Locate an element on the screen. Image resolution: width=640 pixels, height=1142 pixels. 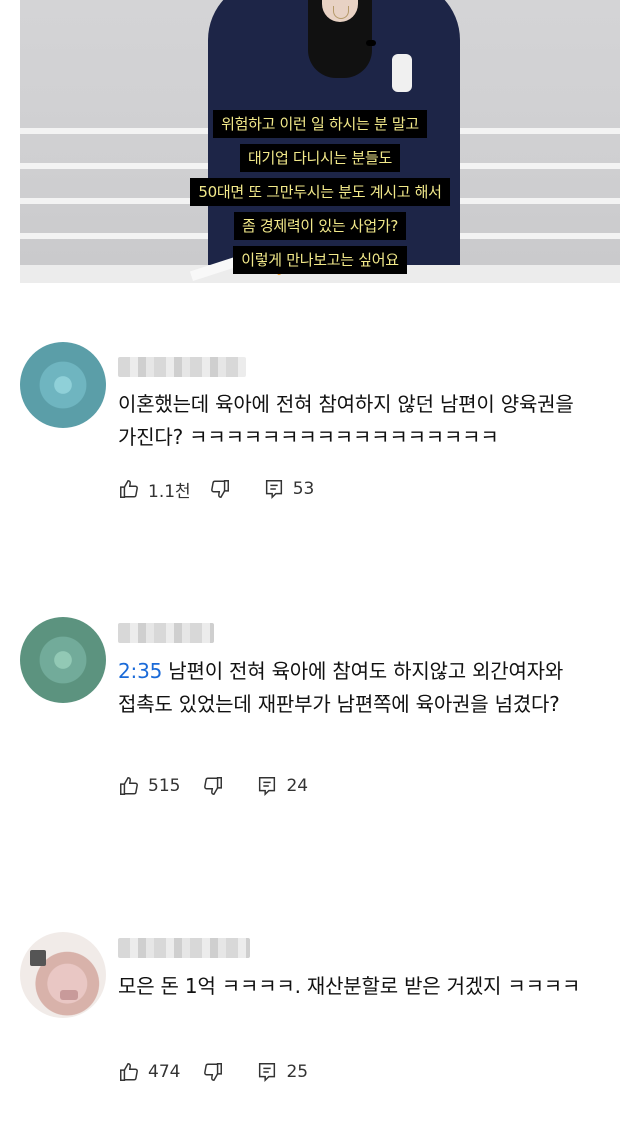
comment-actions: 515 24 is located at coordinates (213, 786).